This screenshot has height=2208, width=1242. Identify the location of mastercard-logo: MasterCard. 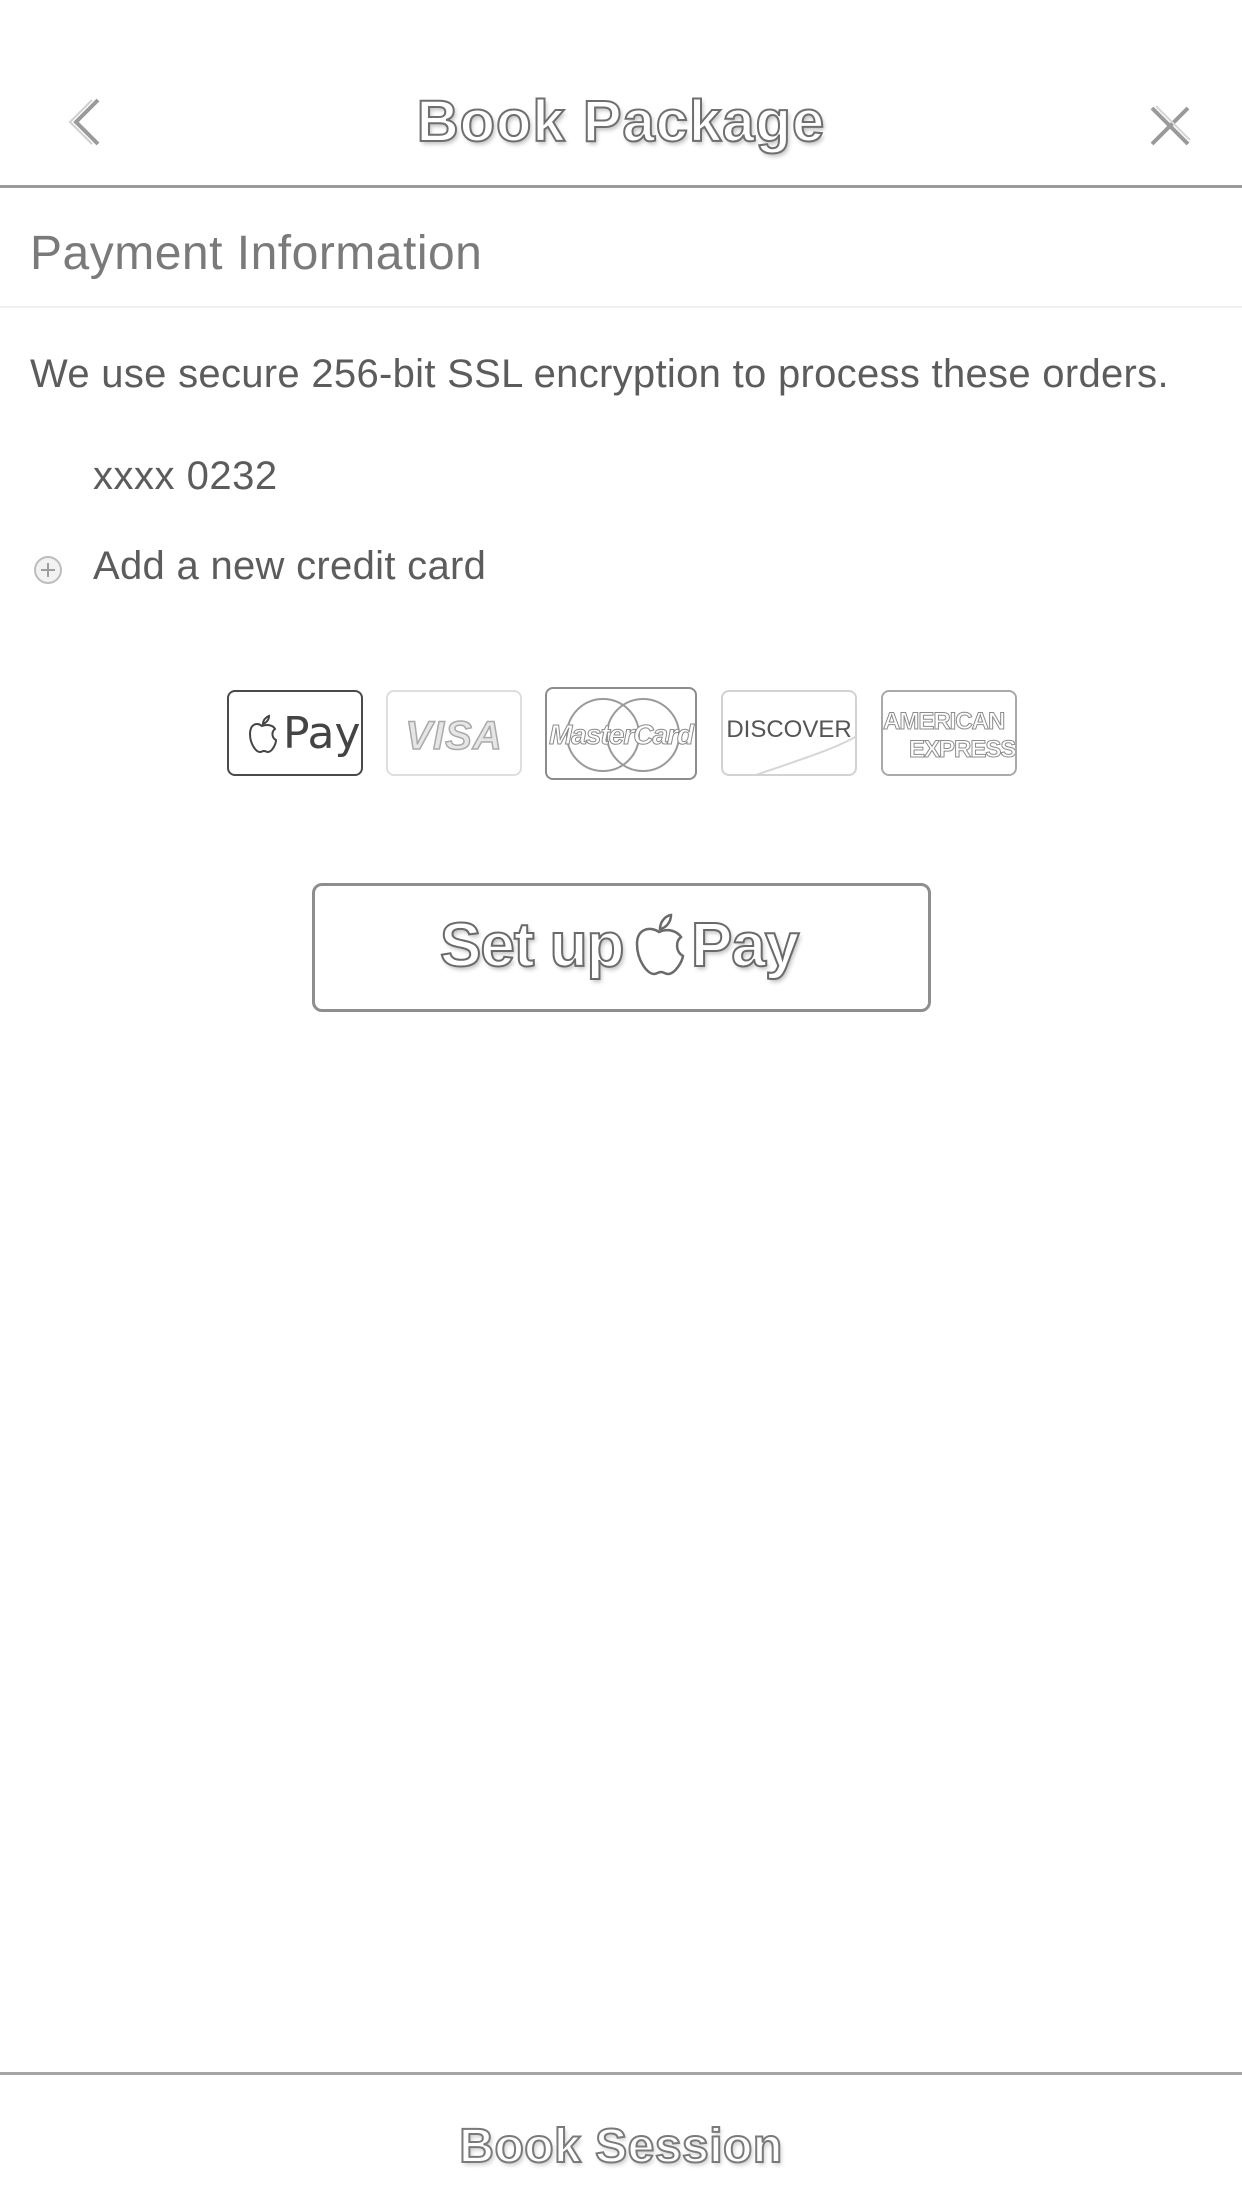
(621, 733).